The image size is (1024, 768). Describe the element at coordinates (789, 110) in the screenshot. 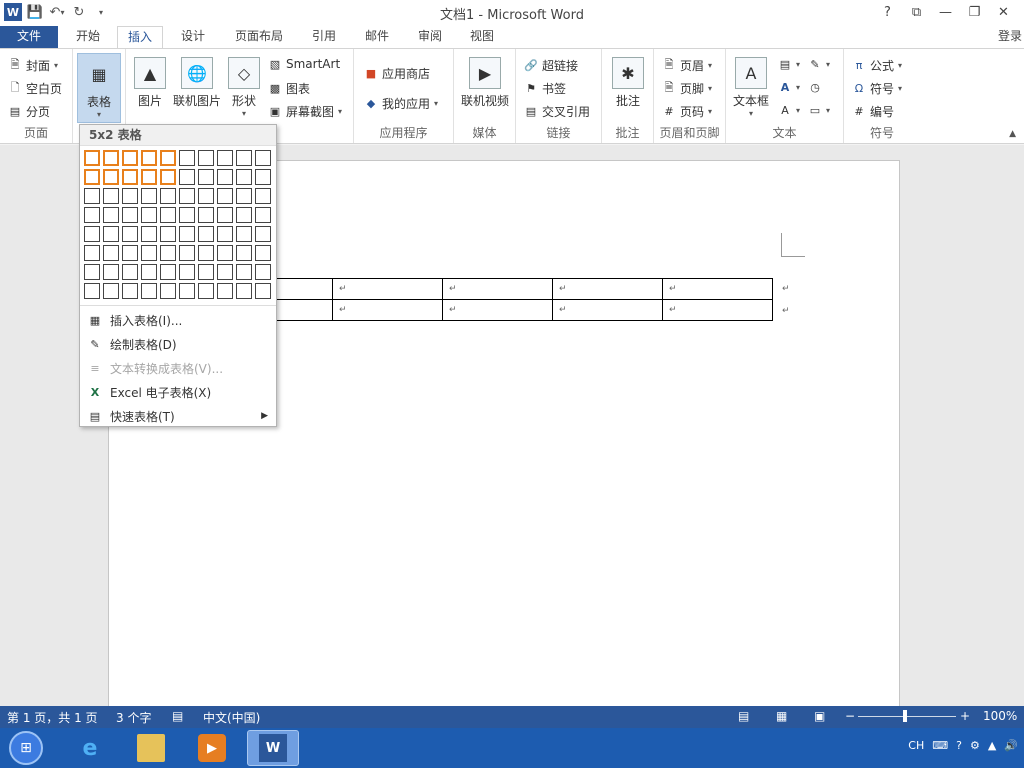

I see `drop-cap-button: A ▾` at that location.